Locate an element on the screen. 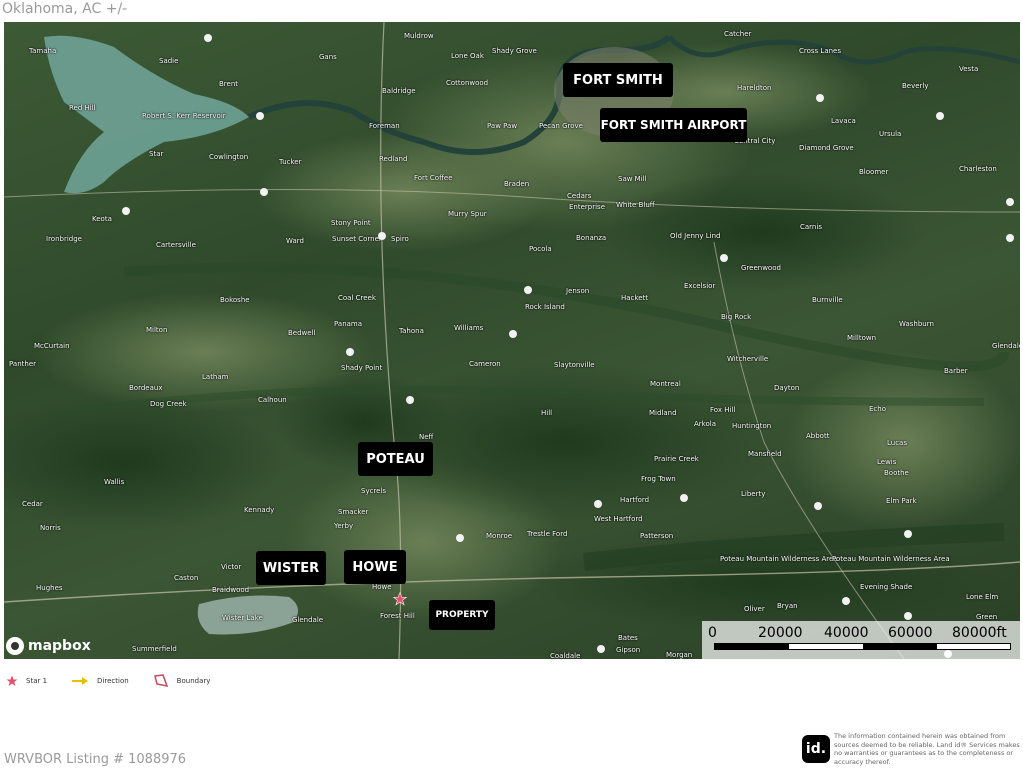 Image resolution: width=1023 pixels, height=768 pixels. place-label: Pecan Grove is located at coordinates (561, 126).